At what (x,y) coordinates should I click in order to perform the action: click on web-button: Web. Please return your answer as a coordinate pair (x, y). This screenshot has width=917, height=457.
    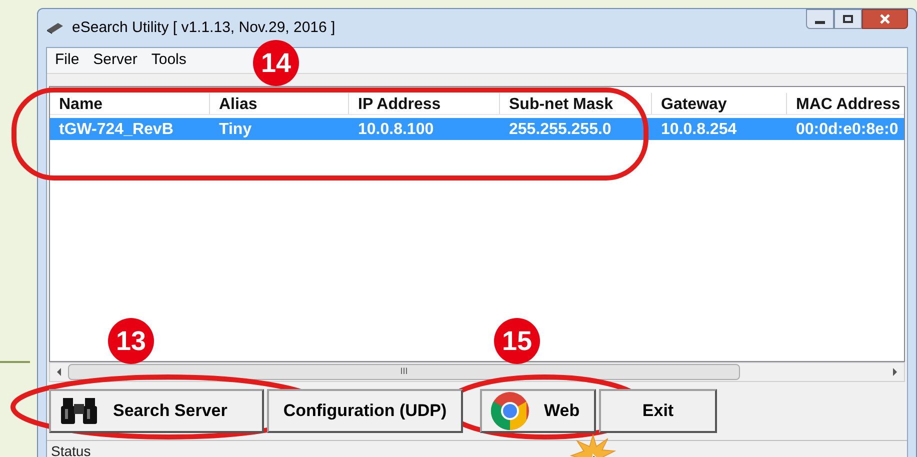
    Looking at the image, I should click on (538, 411).